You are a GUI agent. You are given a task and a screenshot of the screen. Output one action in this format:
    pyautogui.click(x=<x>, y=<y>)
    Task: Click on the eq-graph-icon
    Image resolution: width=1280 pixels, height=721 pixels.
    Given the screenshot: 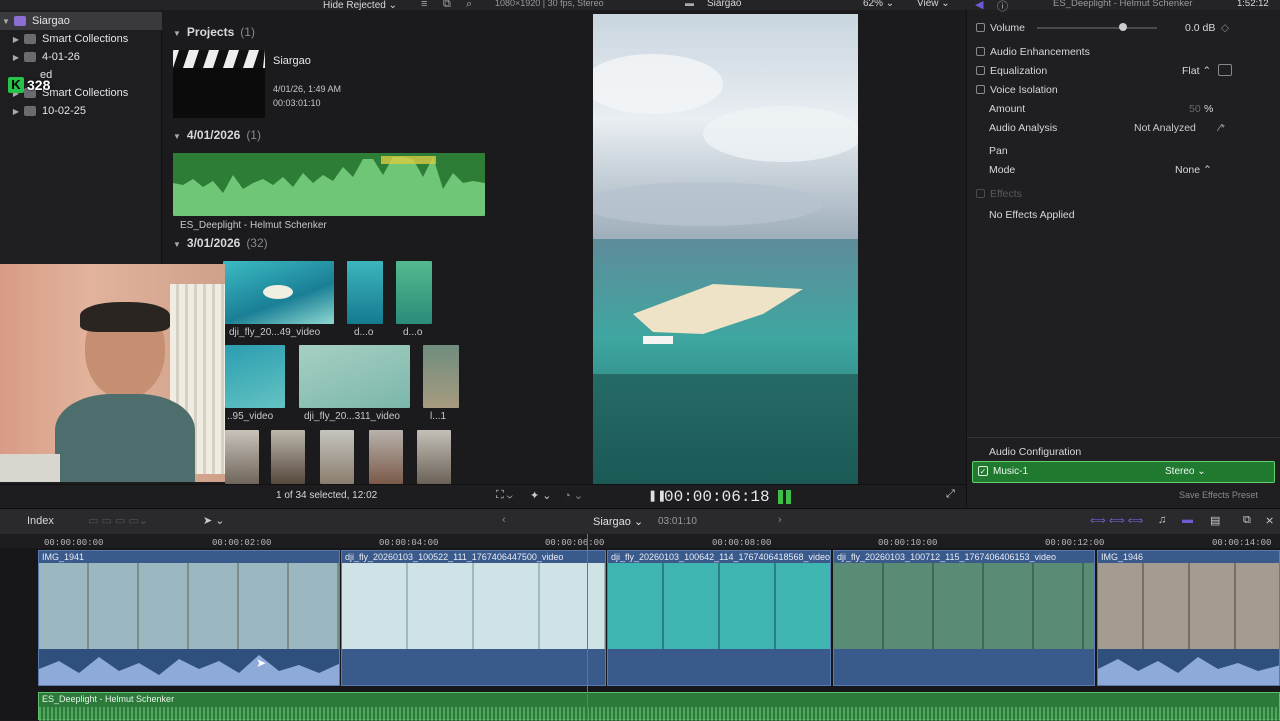 What is the action you would take?
    pyautogui.click(x=1225, y=70)
    